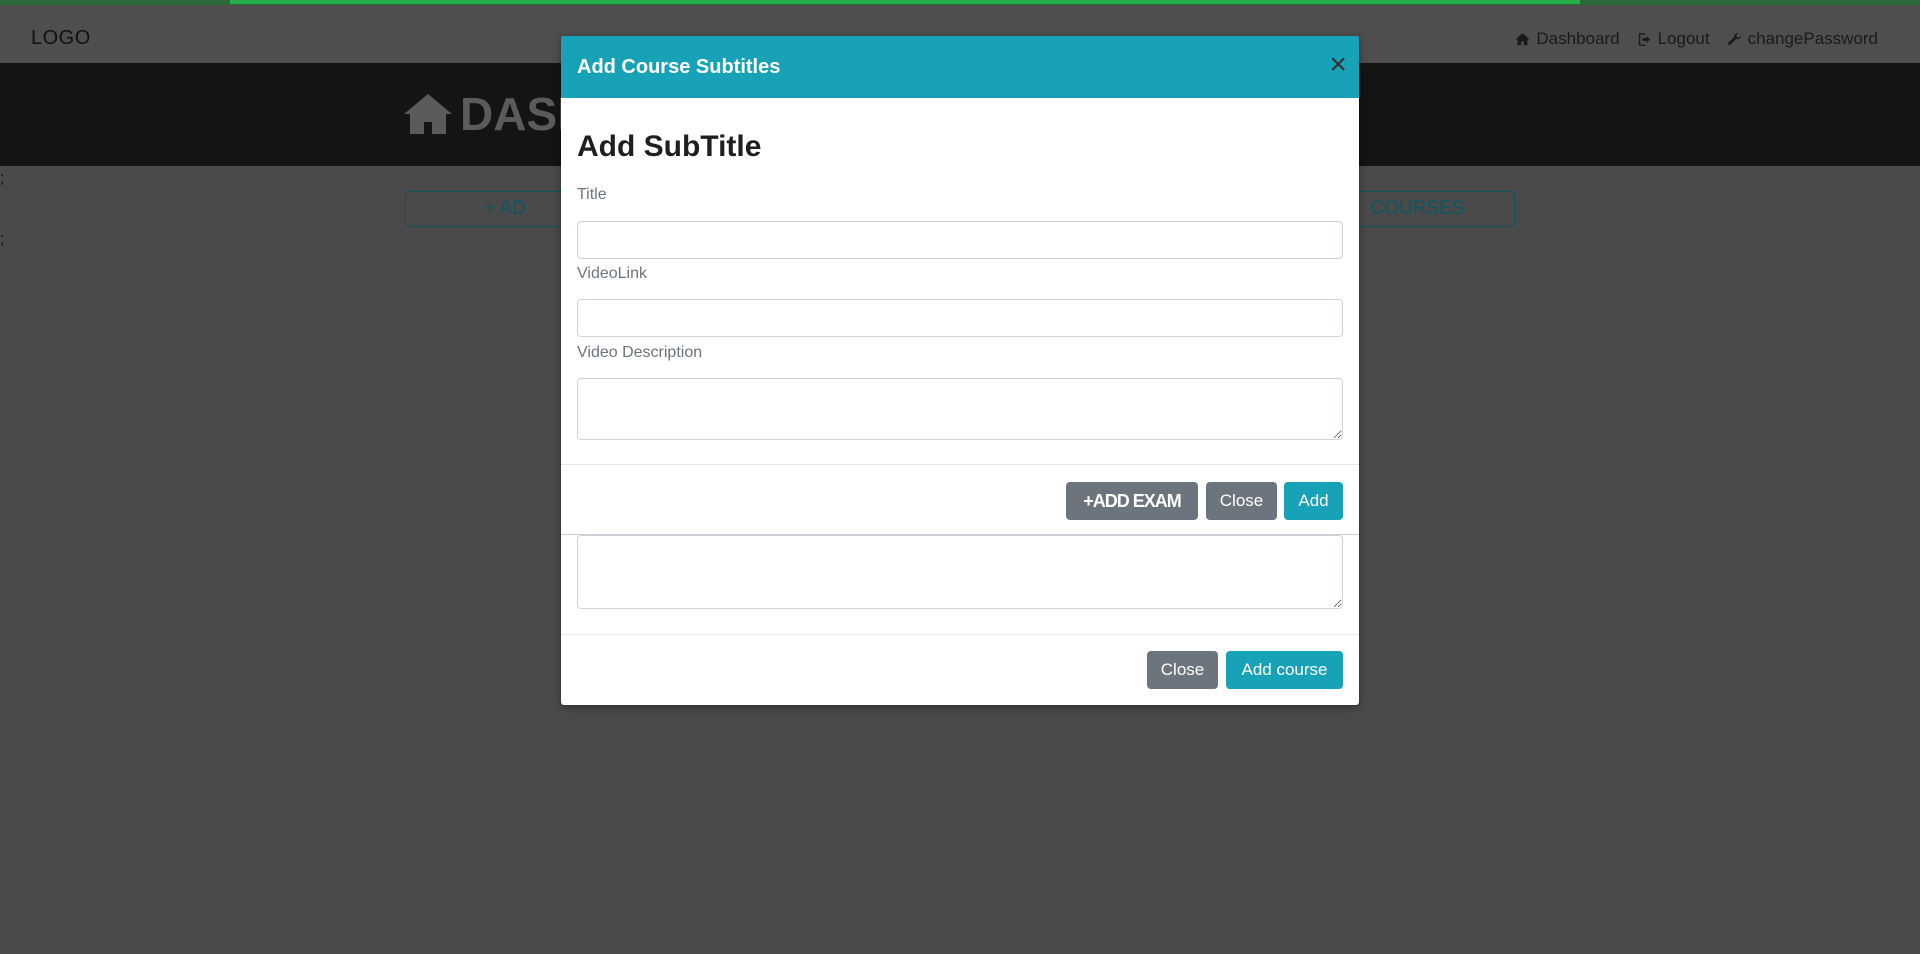  Describe the element at coordinates (1734, 38) in the screenshot. I see `wrench-icon` at that location.